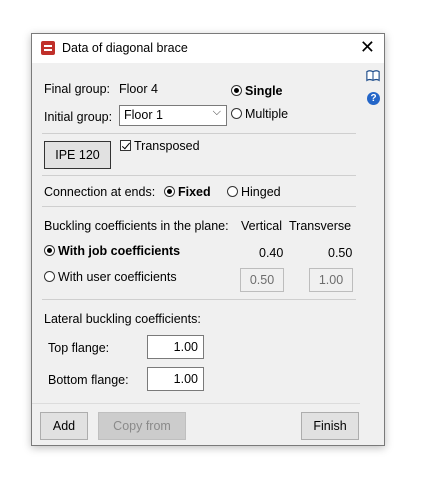 The image size is (423, 486). Describe the element at coordinates (216, 112) in the screenshot. I see `chevron-down-icon: ⌵` at that location.